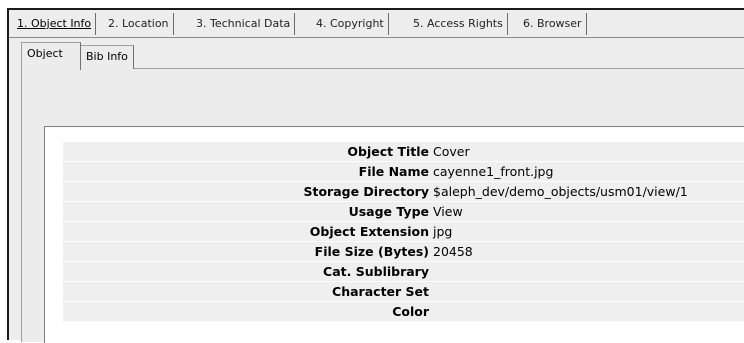  What do you see at coordinates (453, 251) in the screenshot?
I see `field-value: 20458` at bounding box center [453, 251].